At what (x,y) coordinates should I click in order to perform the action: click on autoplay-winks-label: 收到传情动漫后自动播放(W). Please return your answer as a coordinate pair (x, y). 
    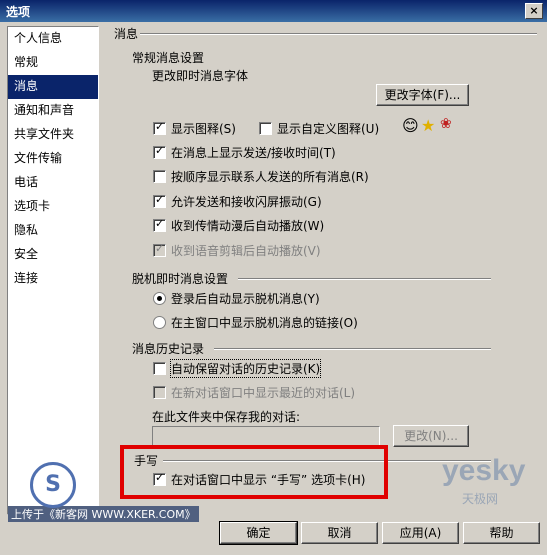
    Looking at the image, I should click on (248, 226).